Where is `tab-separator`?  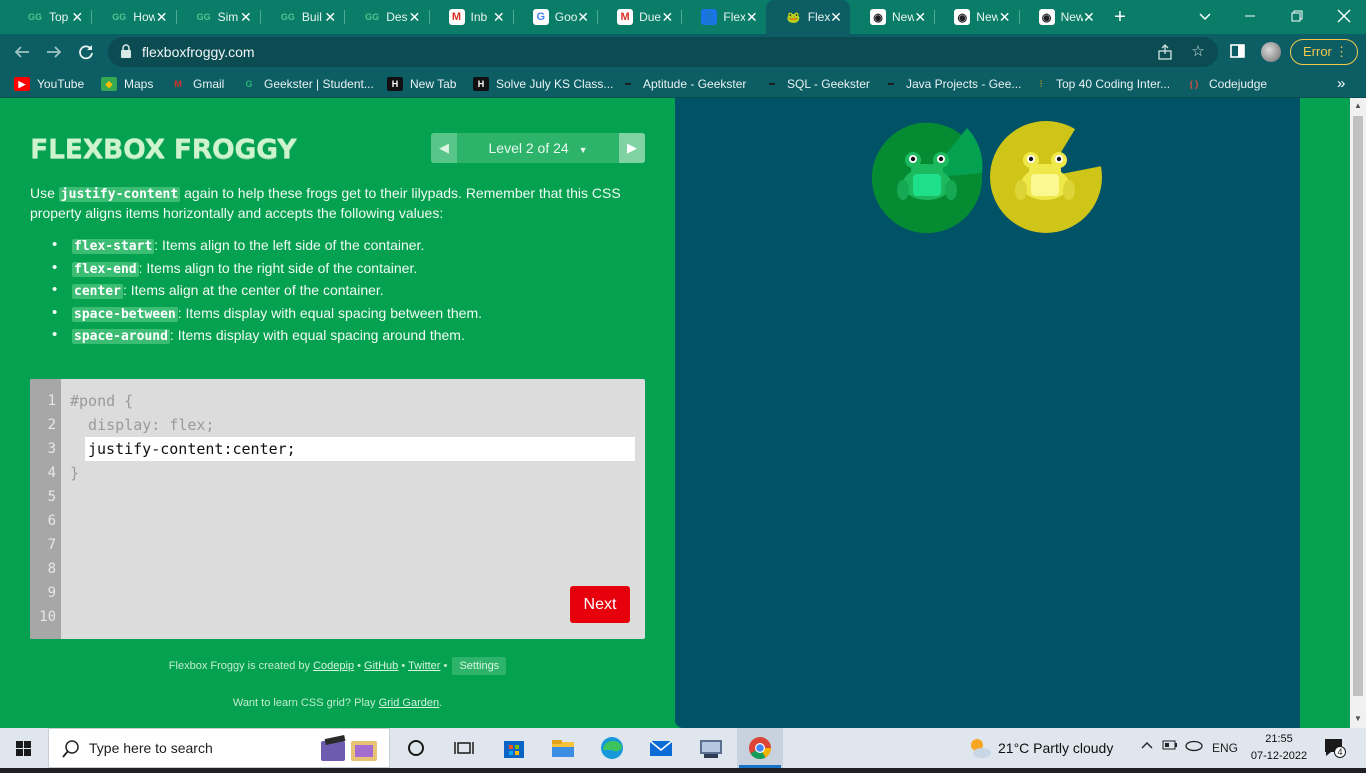 tab-separator is located at coordinates (682, 17).